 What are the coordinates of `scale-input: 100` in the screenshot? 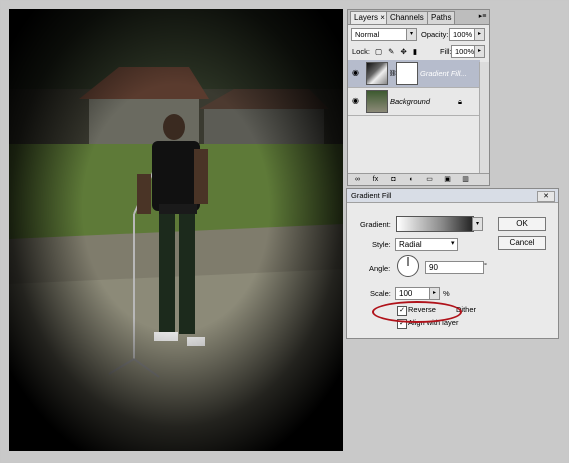 It's located at (412, 293).